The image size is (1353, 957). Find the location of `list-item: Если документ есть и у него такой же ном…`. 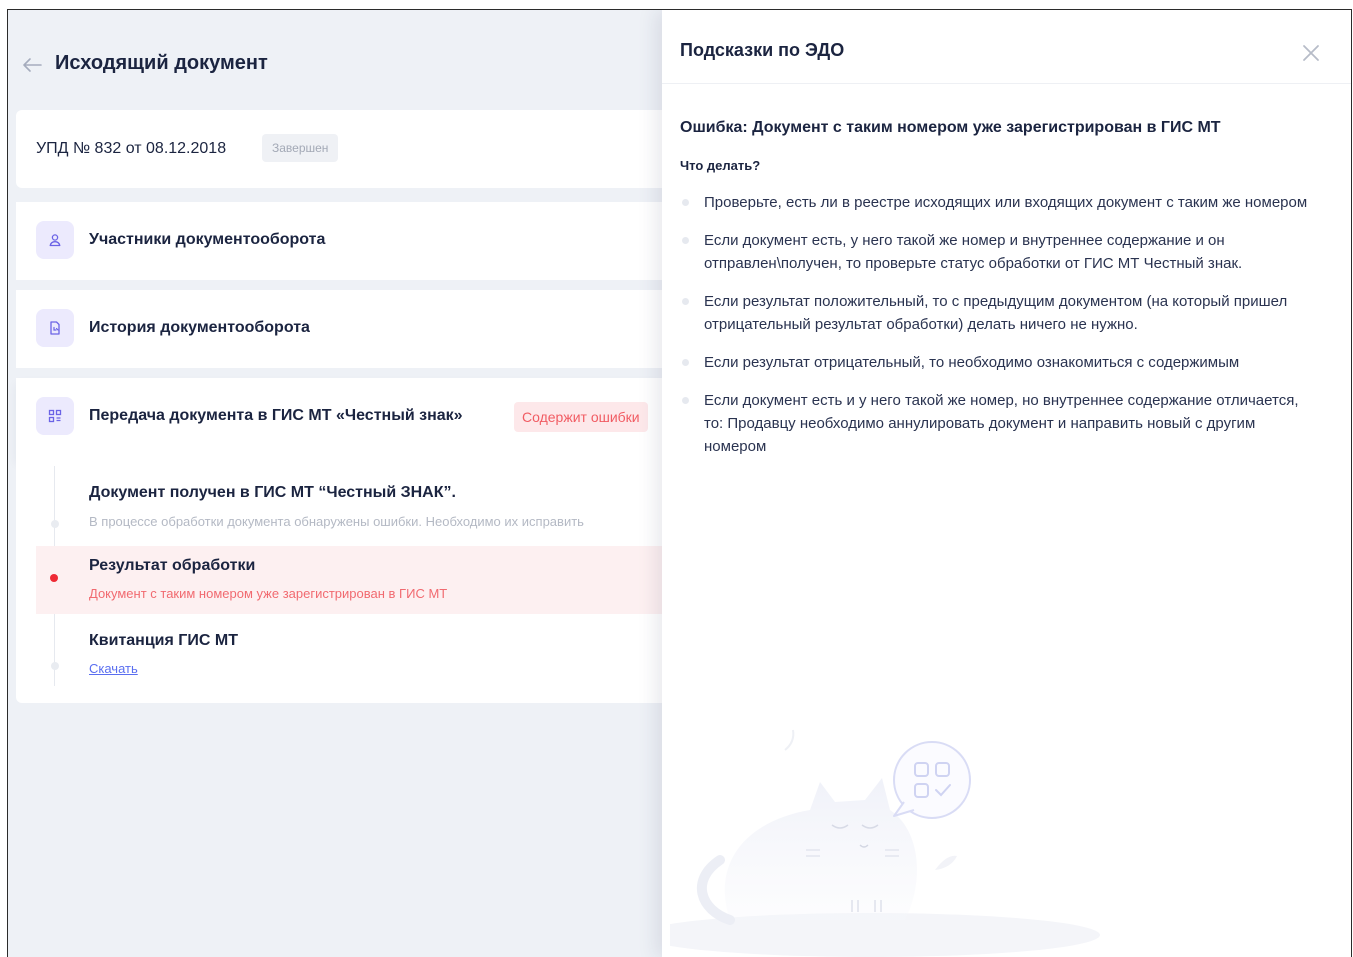

list-item: Если документ есть и у него такой же ном… is located at coordinates (1000, 423).